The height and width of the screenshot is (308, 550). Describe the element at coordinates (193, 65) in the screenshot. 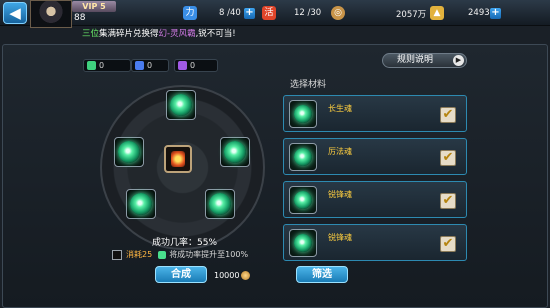

I see `purple-gem-count: 0` at that location.